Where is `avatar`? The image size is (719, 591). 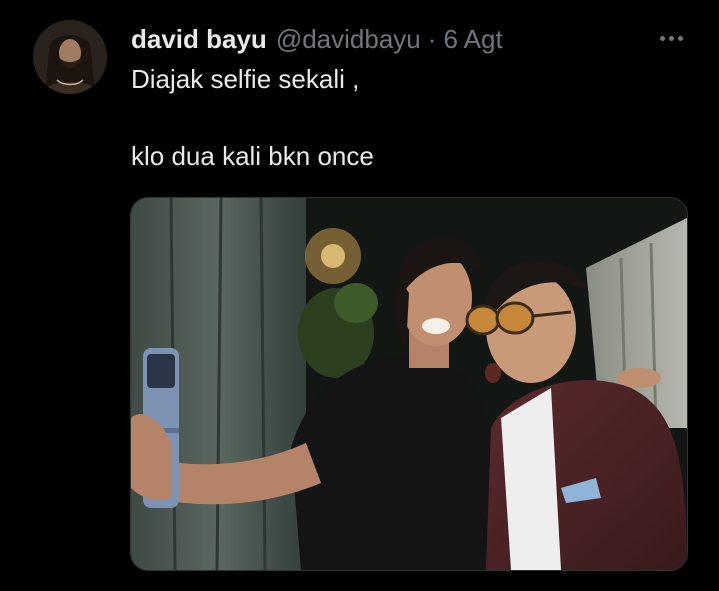 avatar is located at coordinates (70, 57).